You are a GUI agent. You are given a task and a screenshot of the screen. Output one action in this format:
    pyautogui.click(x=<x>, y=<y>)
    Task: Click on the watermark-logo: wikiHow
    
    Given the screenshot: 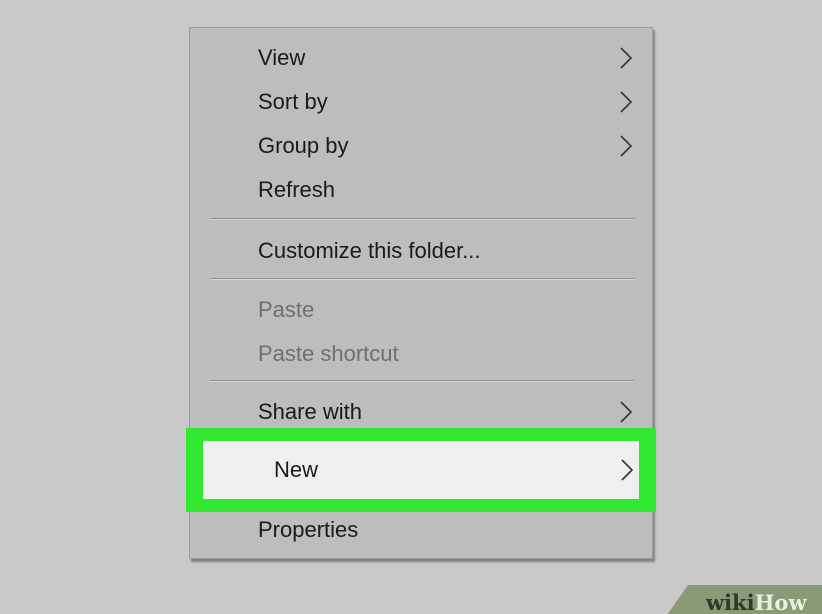 What is the action you would take?
    pyautogui.click(x=756, y=602)
    